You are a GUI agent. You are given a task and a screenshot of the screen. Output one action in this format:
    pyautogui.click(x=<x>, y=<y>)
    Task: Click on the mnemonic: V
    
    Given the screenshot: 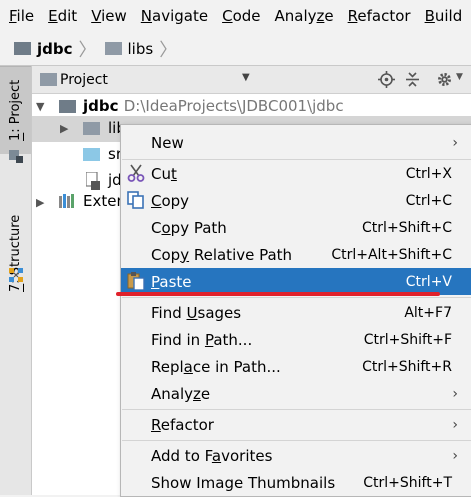 What is the action you would take?
    pyautogui.click(x=96, y=16)
    